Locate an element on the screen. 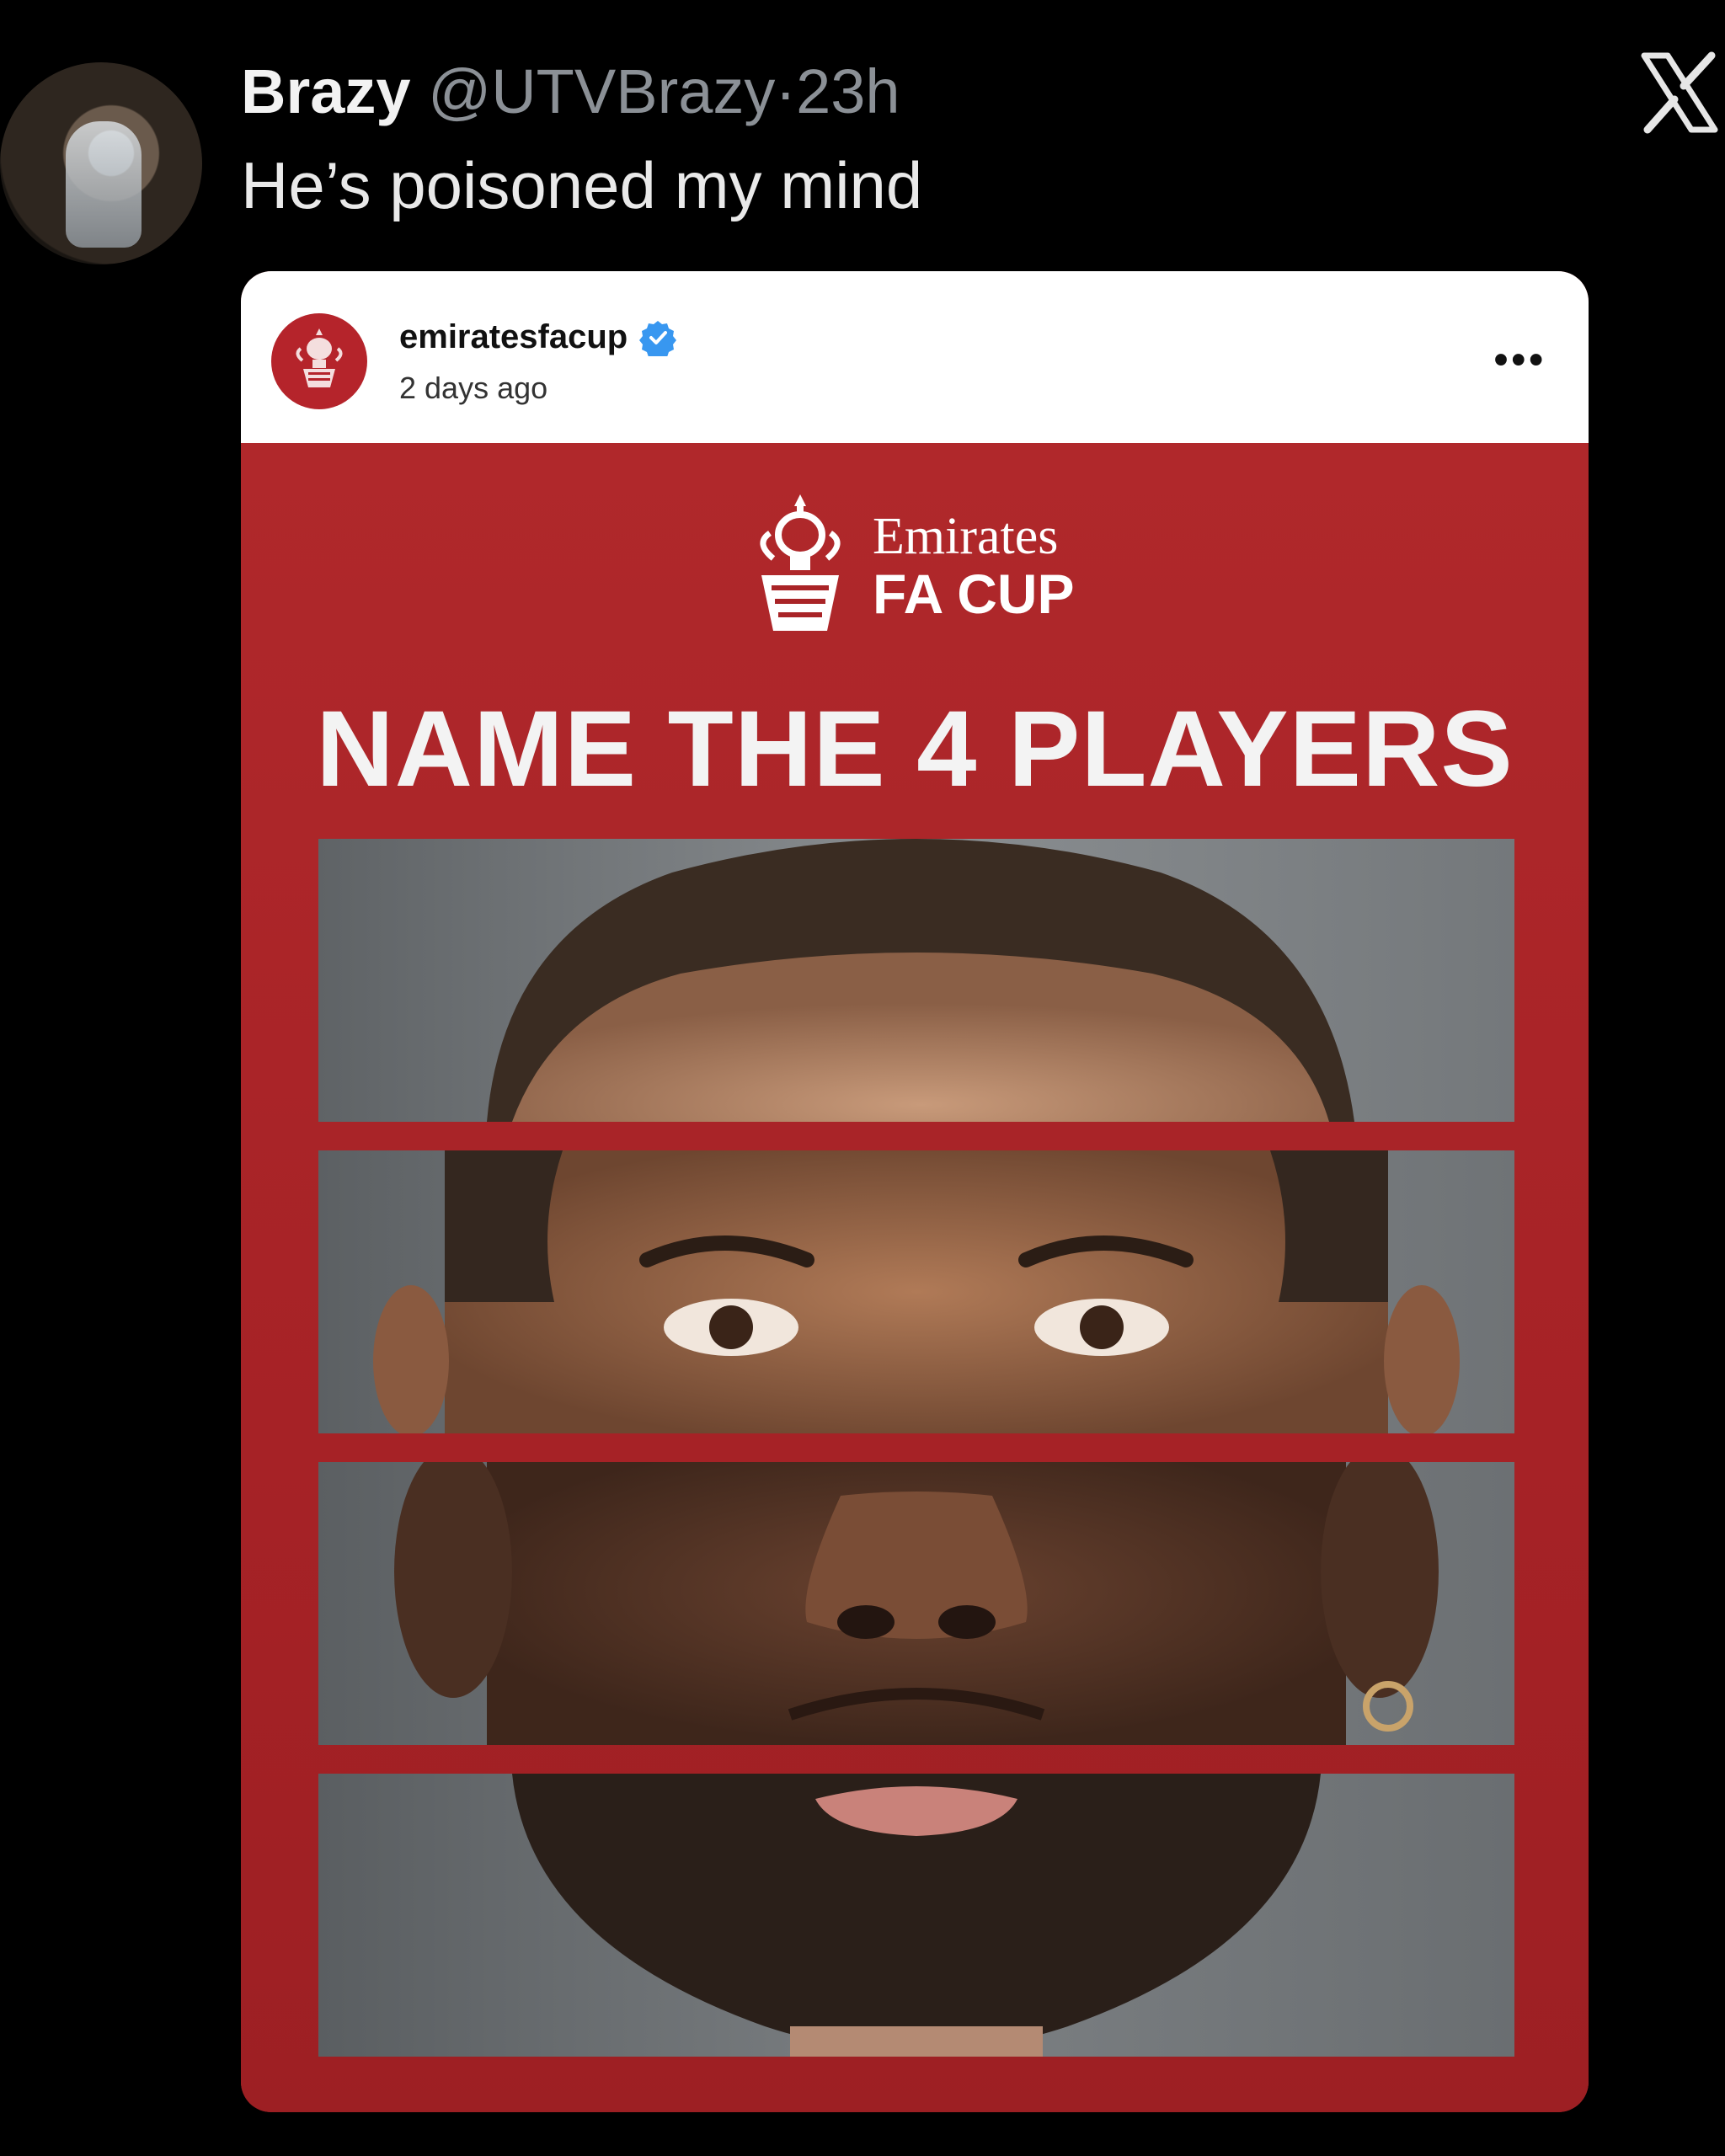 The height and width of the screenshot is (2156, 1725). avatar-photo is located at coordinates (104, 184).